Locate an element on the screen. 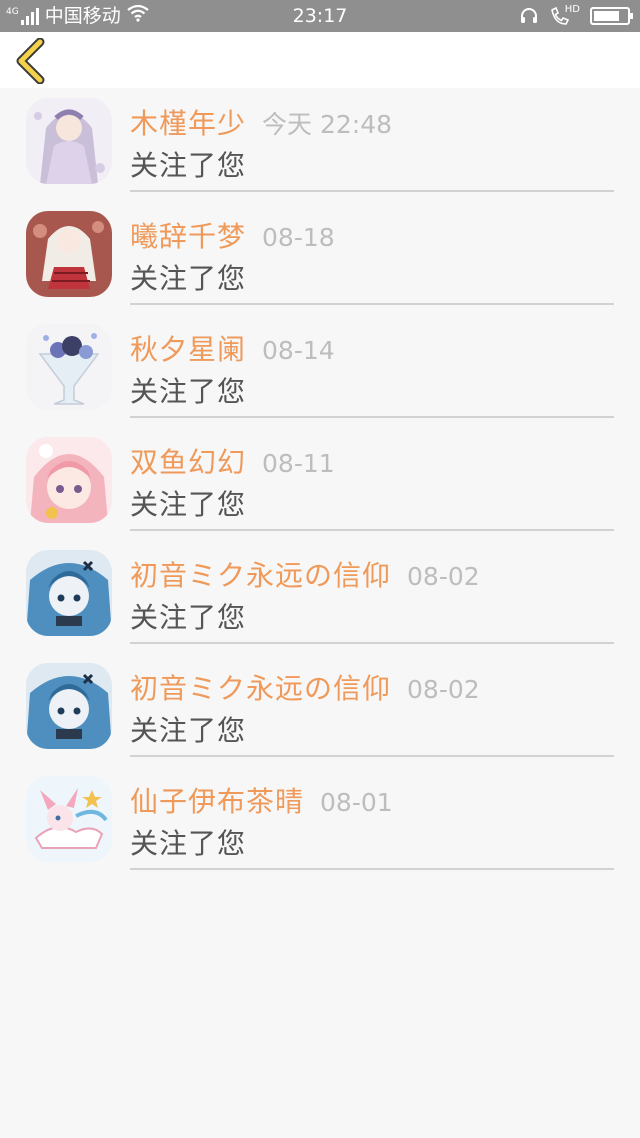 The image size is (640, 1138). row-header: 仙子伊布茶晴 08-01 is located at coordinates (261, 802).